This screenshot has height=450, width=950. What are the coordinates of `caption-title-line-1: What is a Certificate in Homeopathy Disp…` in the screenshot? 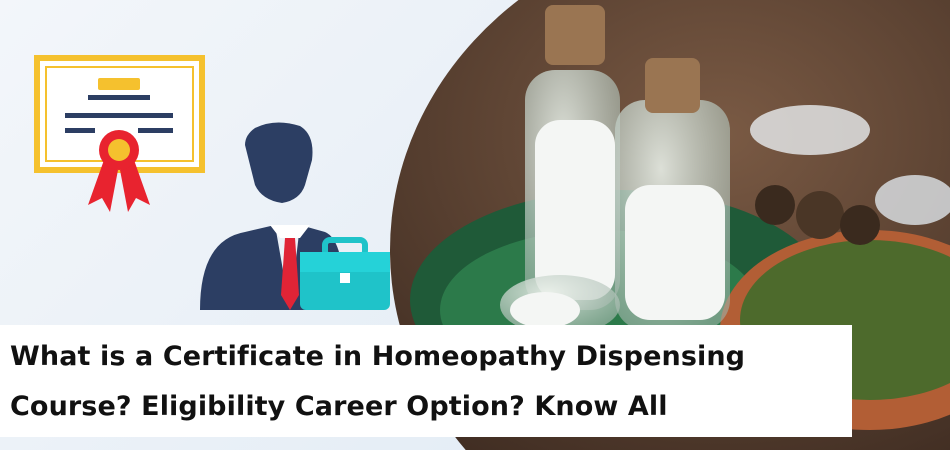 It's located at (378, 356).